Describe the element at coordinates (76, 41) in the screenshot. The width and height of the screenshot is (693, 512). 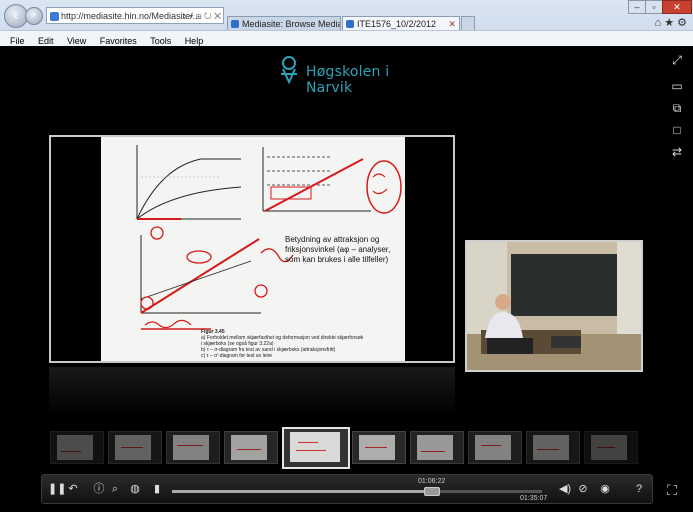
I see `menu-view: View` at that location.